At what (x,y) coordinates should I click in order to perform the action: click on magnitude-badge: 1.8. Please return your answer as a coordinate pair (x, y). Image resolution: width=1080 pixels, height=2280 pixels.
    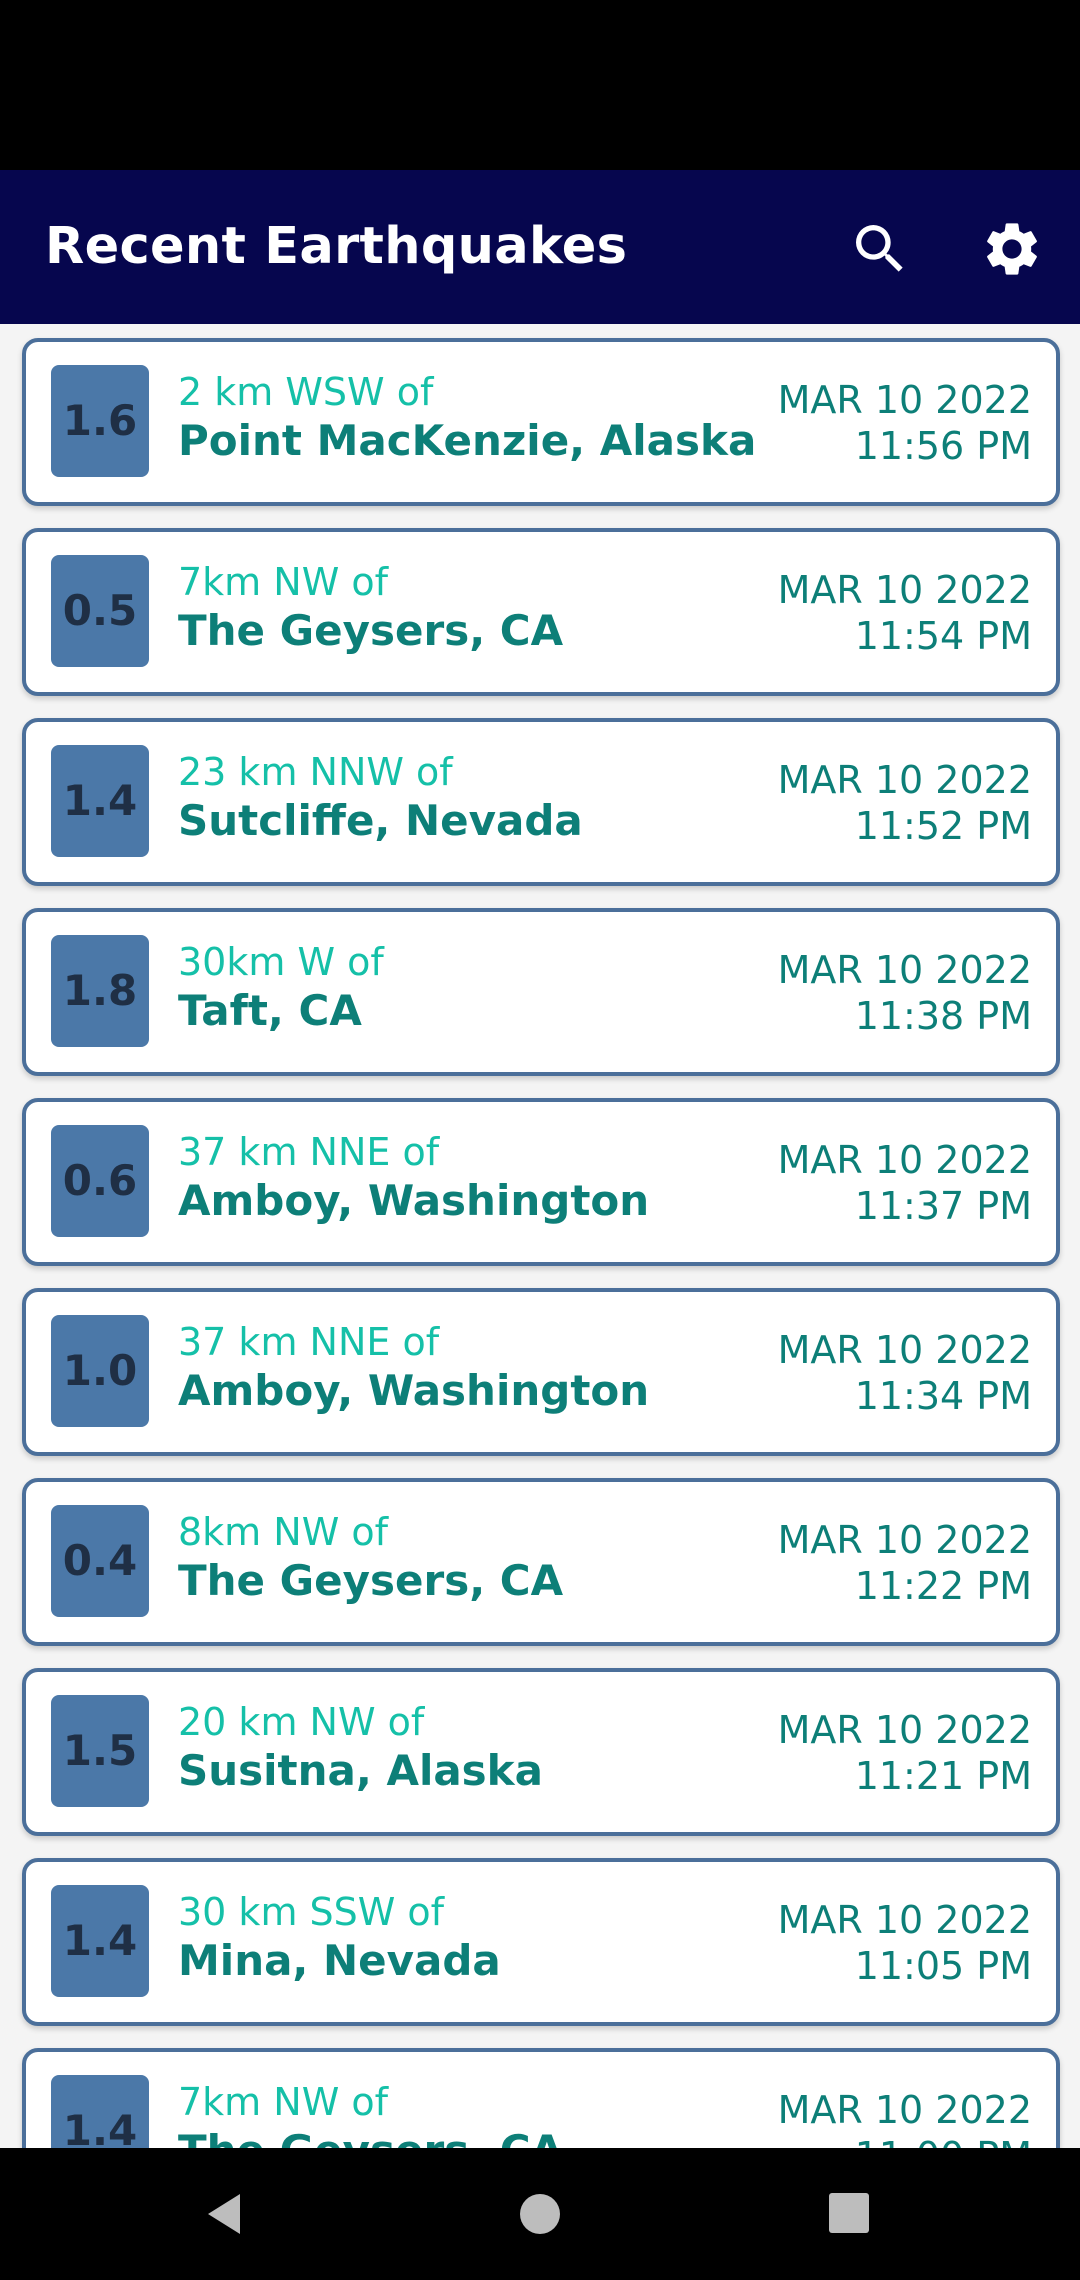
    Looking at the image, I should click on (100, 991).